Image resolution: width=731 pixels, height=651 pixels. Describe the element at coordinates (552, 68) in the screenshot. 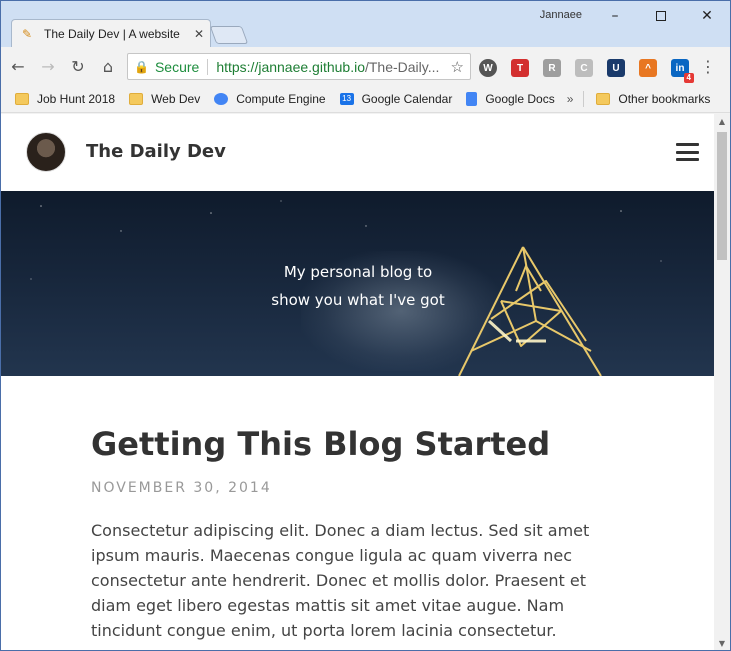

I see `r-extension-icon: R` at that location.